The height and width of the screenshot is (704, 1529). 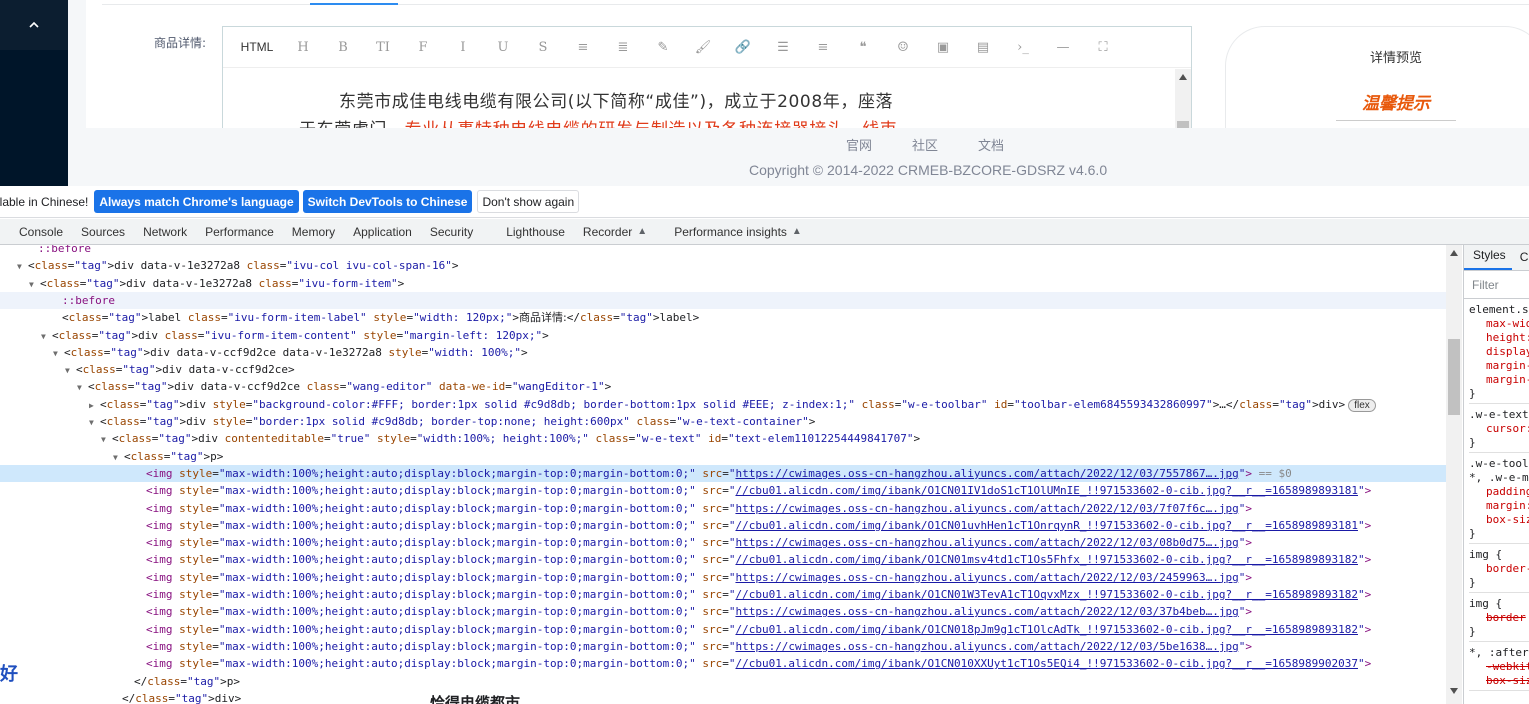 What do you see at coordinates (903, 47) in the screenshot?
I see `emoticon-icon: ☺` at bounding box center [903, 47].